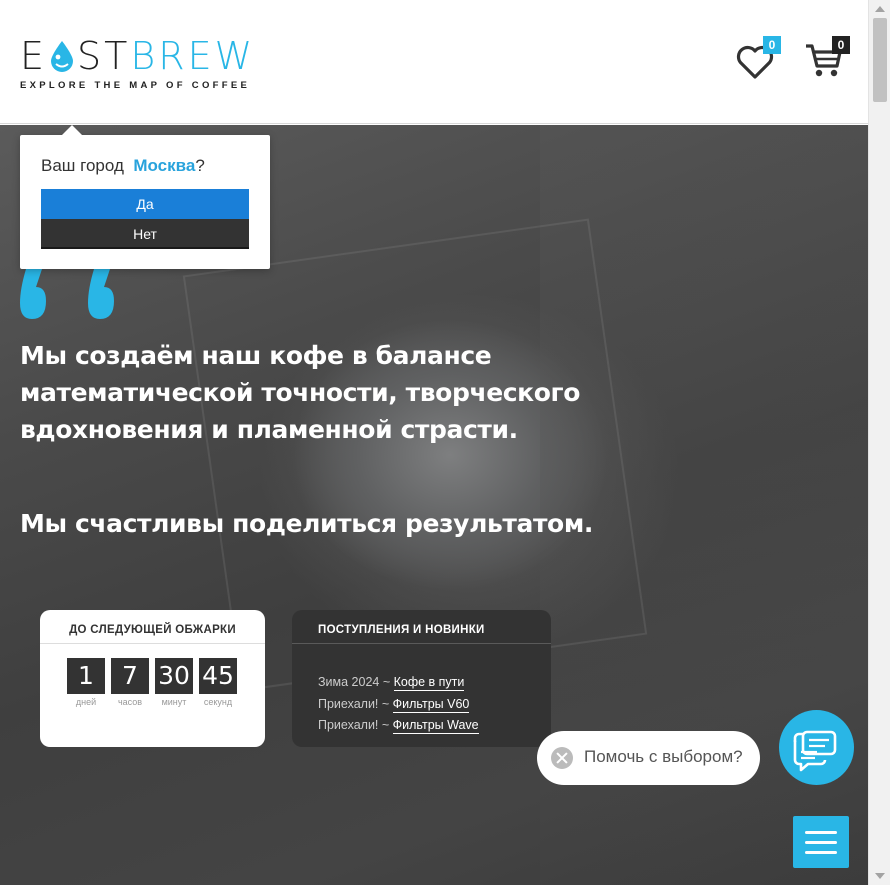 This screenshot has width=890, height=885. I want to click on news-item: Зима 2024 ~ Кофе в пути, so click(398, 683).